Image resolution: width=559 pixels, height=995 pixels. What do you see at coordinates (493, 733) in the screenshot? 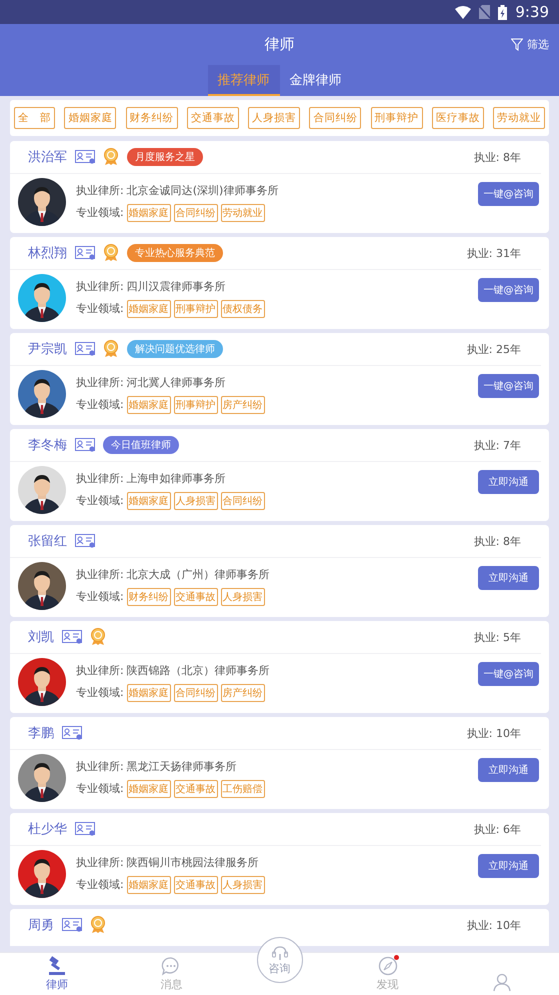
I see `practice-years: 执业: 10年` at bounding box center [493, 733].